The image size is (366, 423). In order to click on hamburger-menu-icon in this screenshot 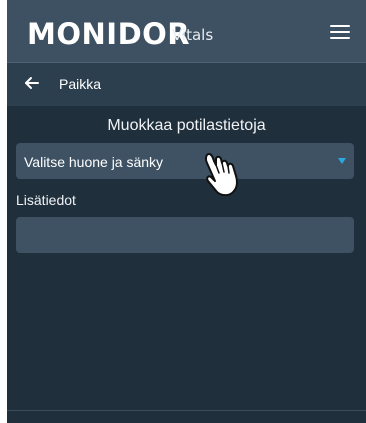, I will do `click(340, 31)`.